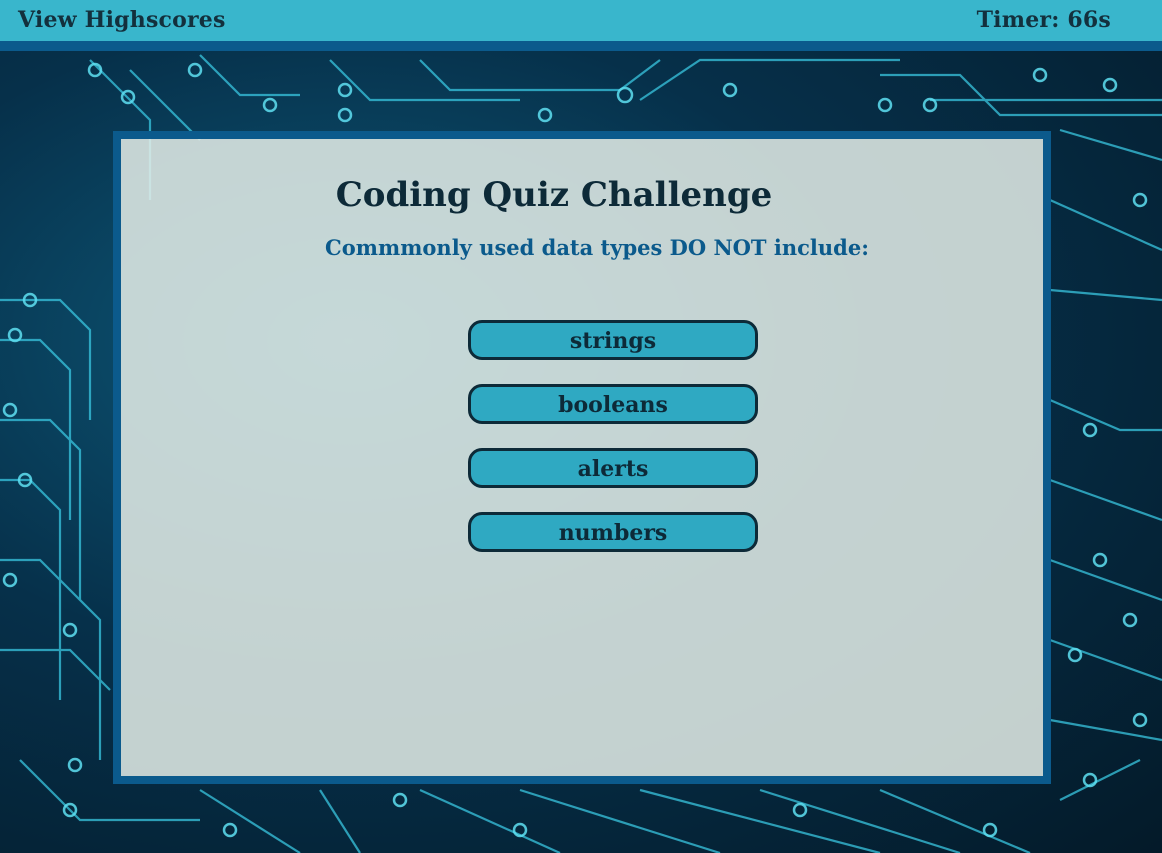  I want to click on top-bar: View Highscores Timer: 66s, so click(581, 25).